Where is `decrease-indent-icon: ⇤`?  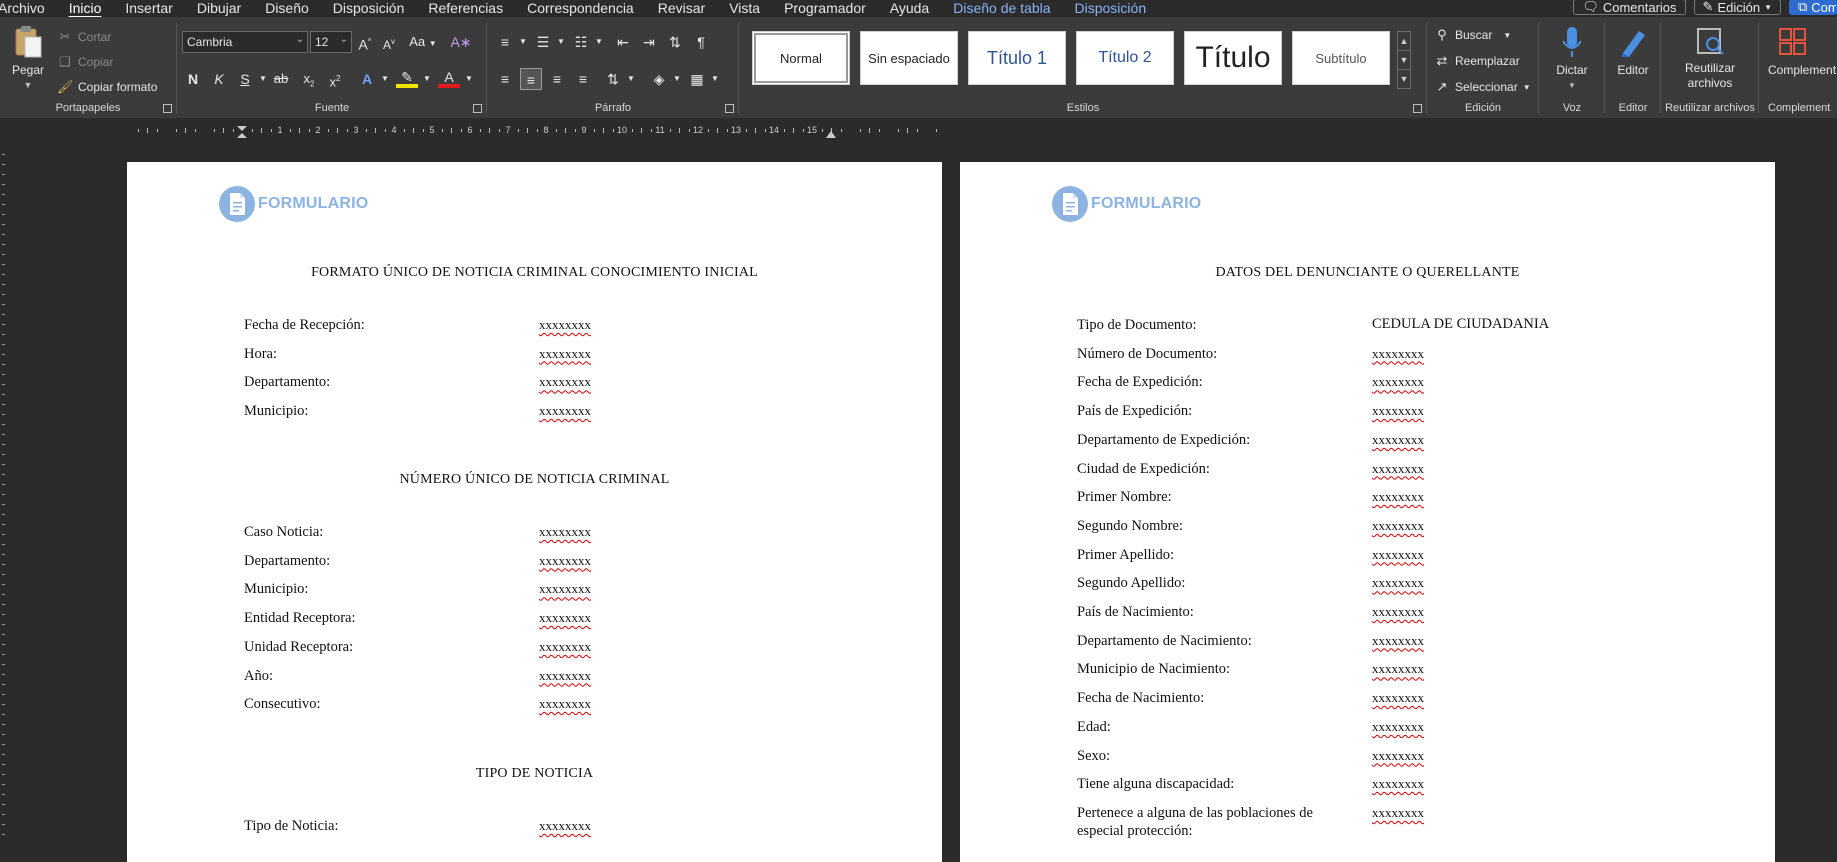 decrease-indent-icon: ⇤ is located at coordinates (623, 42).